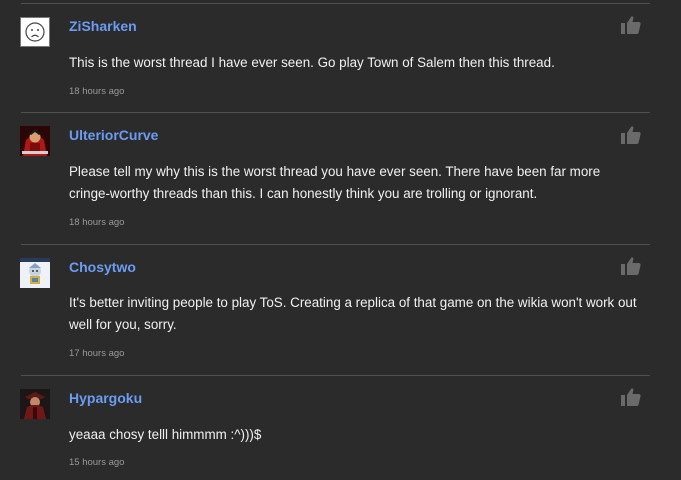  Describe the element at coordinates (105, 398) in the screenshot. I see `comment-username: Hypargoku` at that location.